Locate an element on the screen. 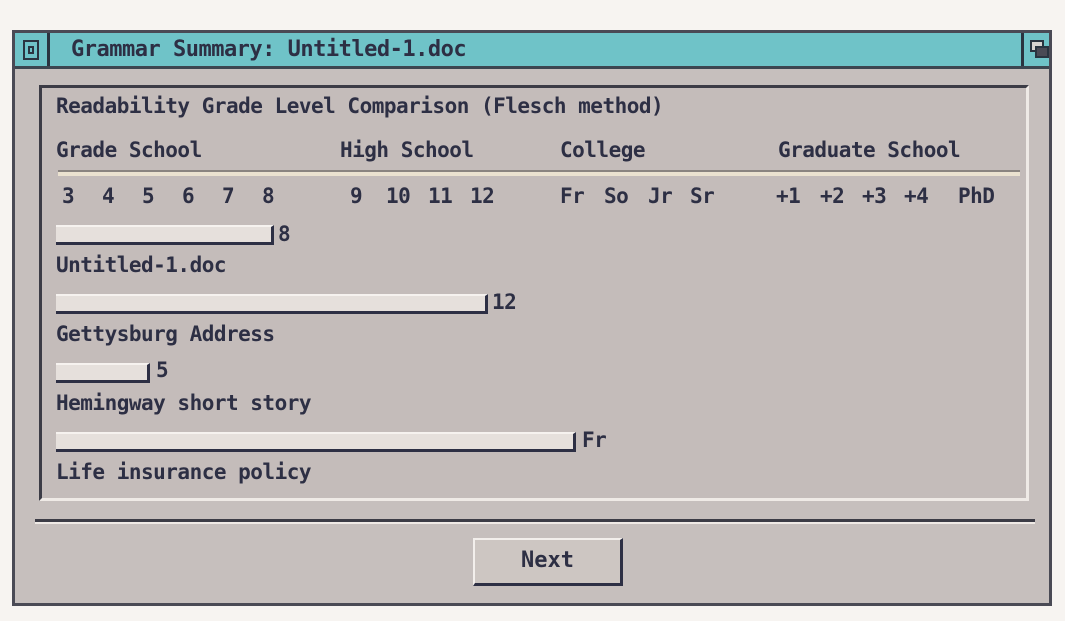 This screenshot has height=621, width=1065. next-button: Next is located at coordinates (548, 562).